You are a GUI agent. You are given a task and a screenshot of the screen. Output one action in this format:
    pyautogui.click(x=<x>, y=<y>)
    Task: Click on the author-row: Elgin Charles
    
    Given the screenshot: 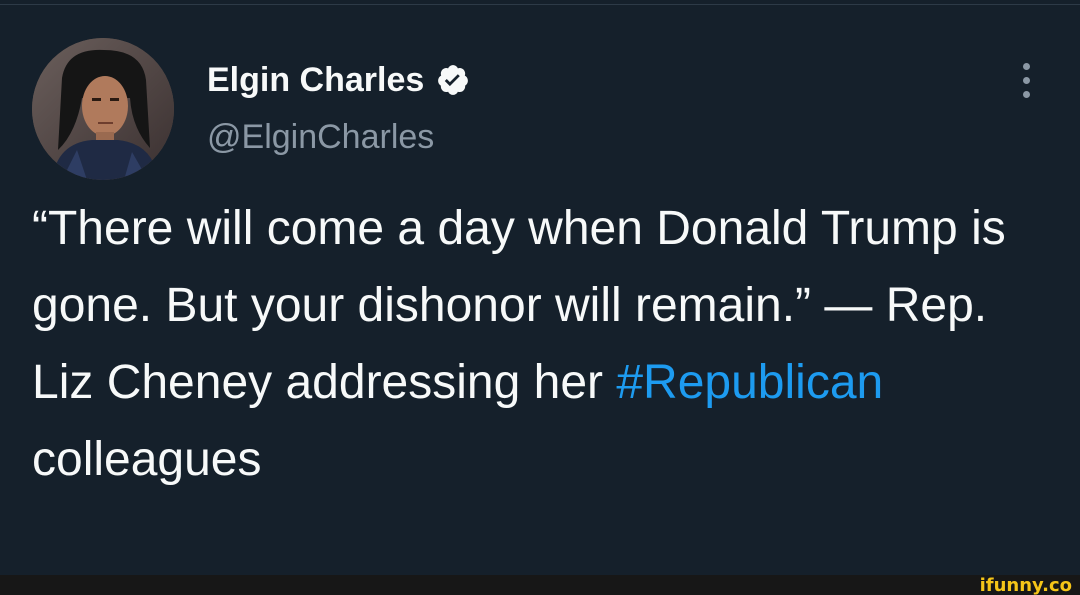 What is the action you would take?
    pyautogui.click(x=338, y=80)
    